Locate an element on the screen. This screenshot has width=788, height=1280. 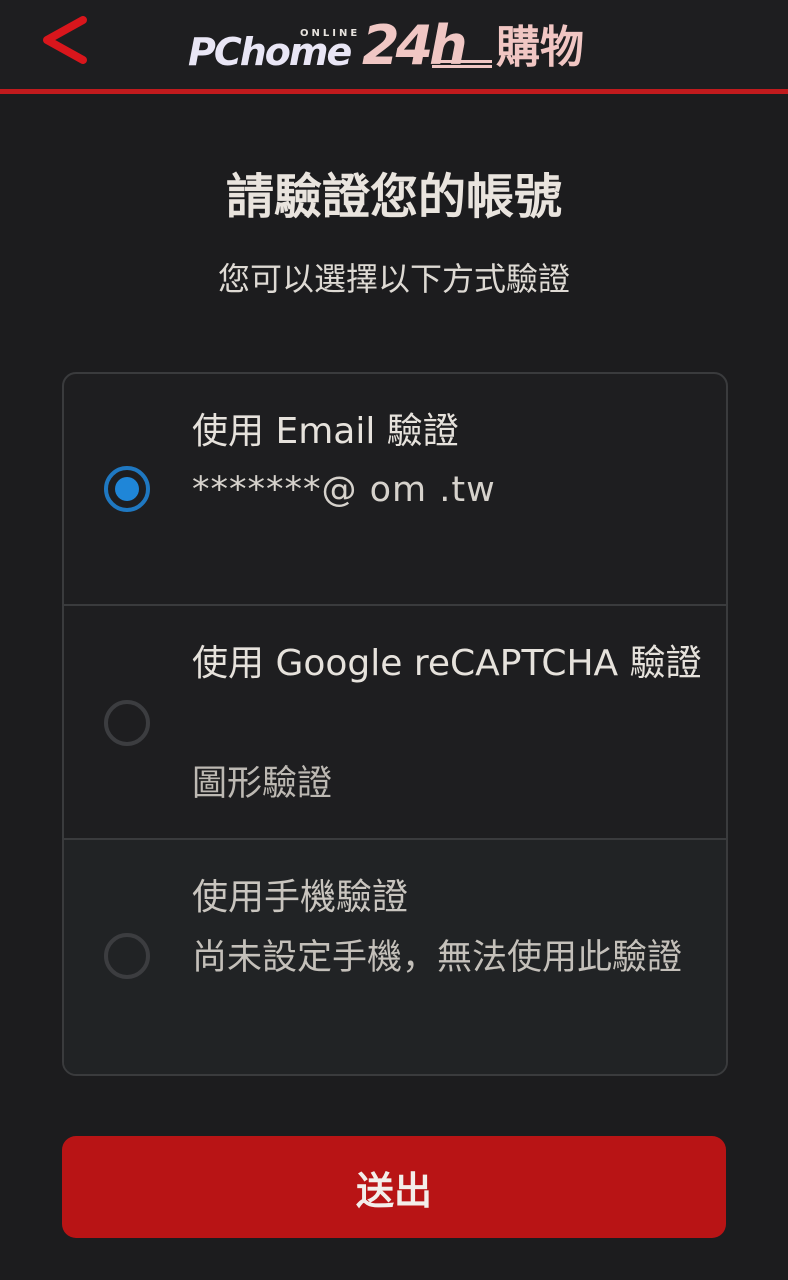
logo-online-text: ONLINE is located at coordinates (330, 33).